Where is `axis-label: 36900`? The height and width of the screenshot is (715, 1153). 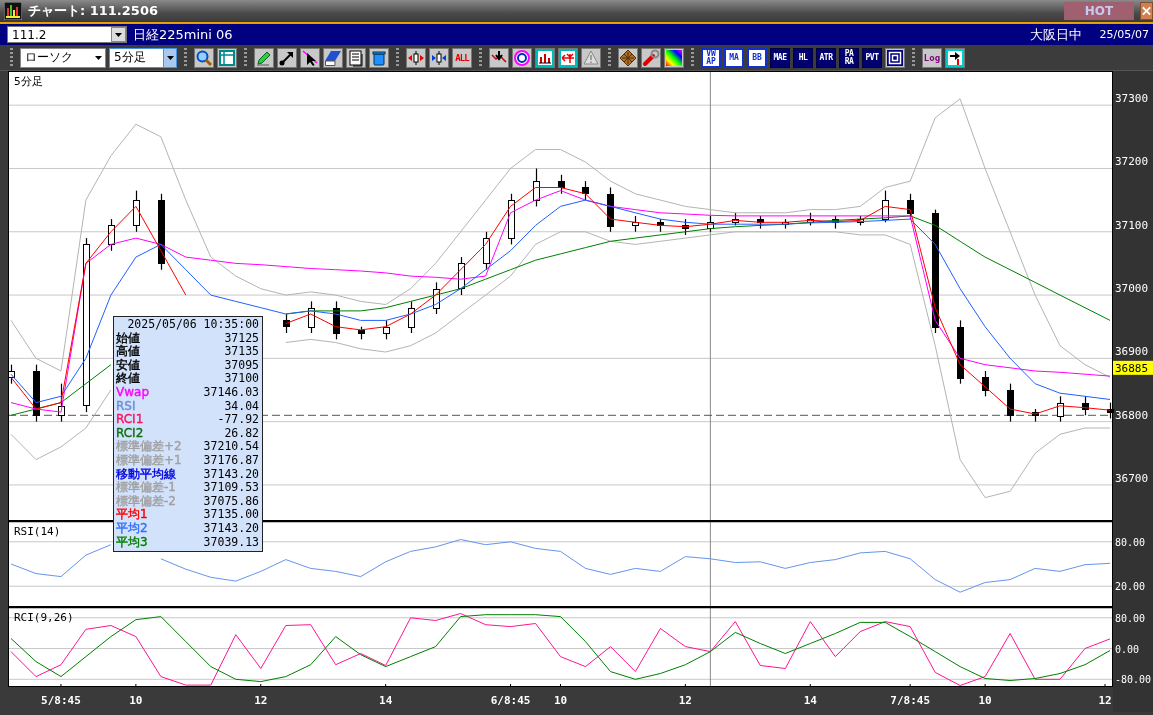
axis-label: 36900 is located at coordinates (1132, 352).